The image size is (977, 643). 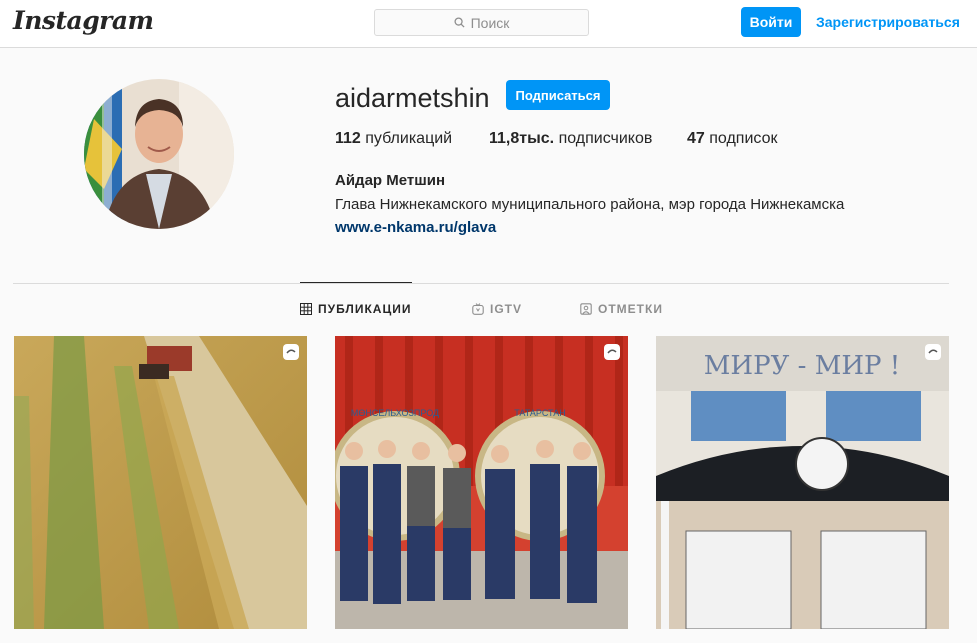 What do you see at coordinates (481, 482) in the screenshot?
I see `post-thumbnail-delegation: МӨНСЕЛЬХОЗПРОД ТАТАРСТАН` at bounding box center [481, 482].